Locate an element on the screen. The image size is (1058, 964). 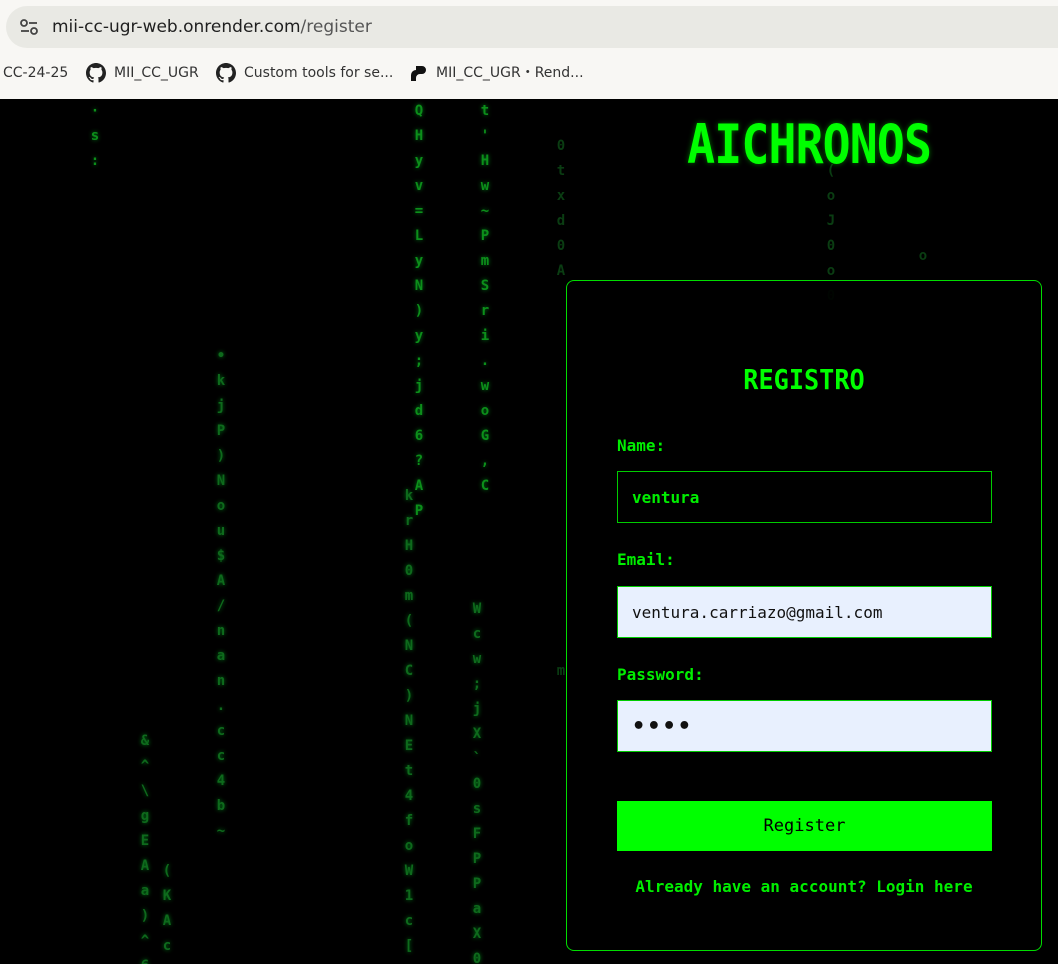
bookmark-mii-cc-ugr: MII_CC_UGR is located at coordinates (142, 73).